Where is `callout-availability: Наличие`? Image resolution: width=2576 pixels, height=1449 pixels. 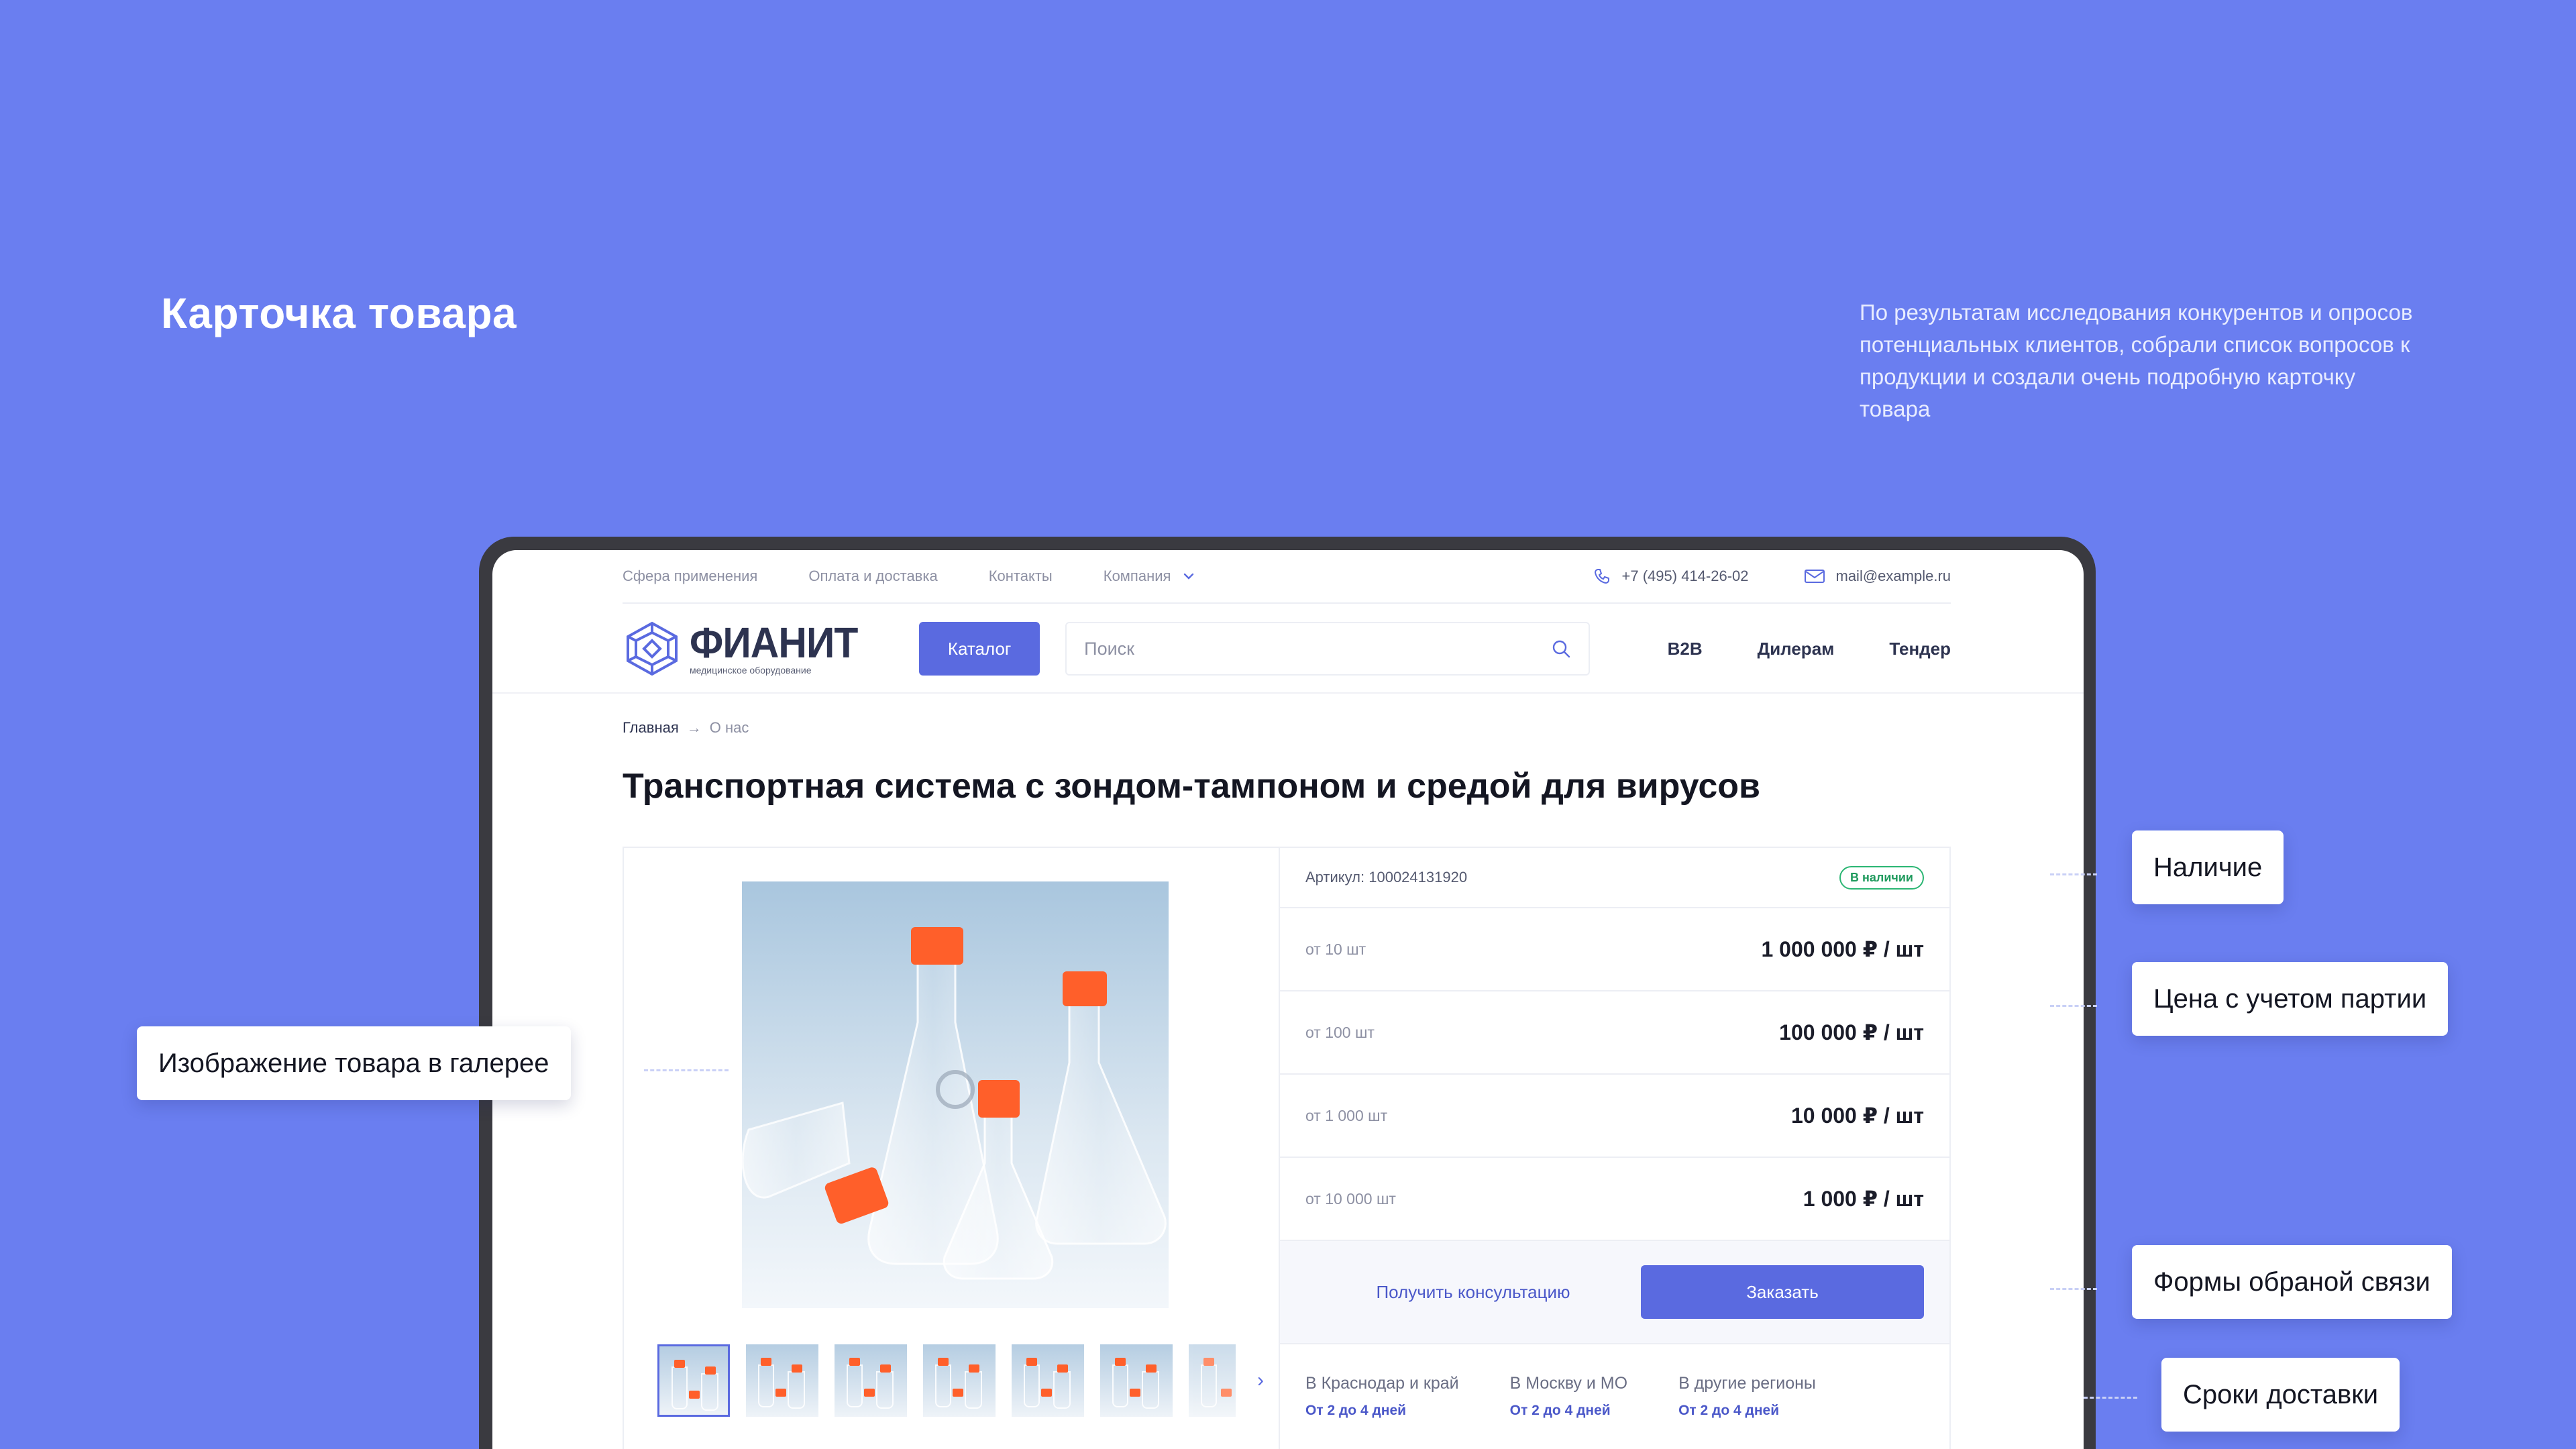 callout-availability: Наличие is located at coordinates (2208, 867).